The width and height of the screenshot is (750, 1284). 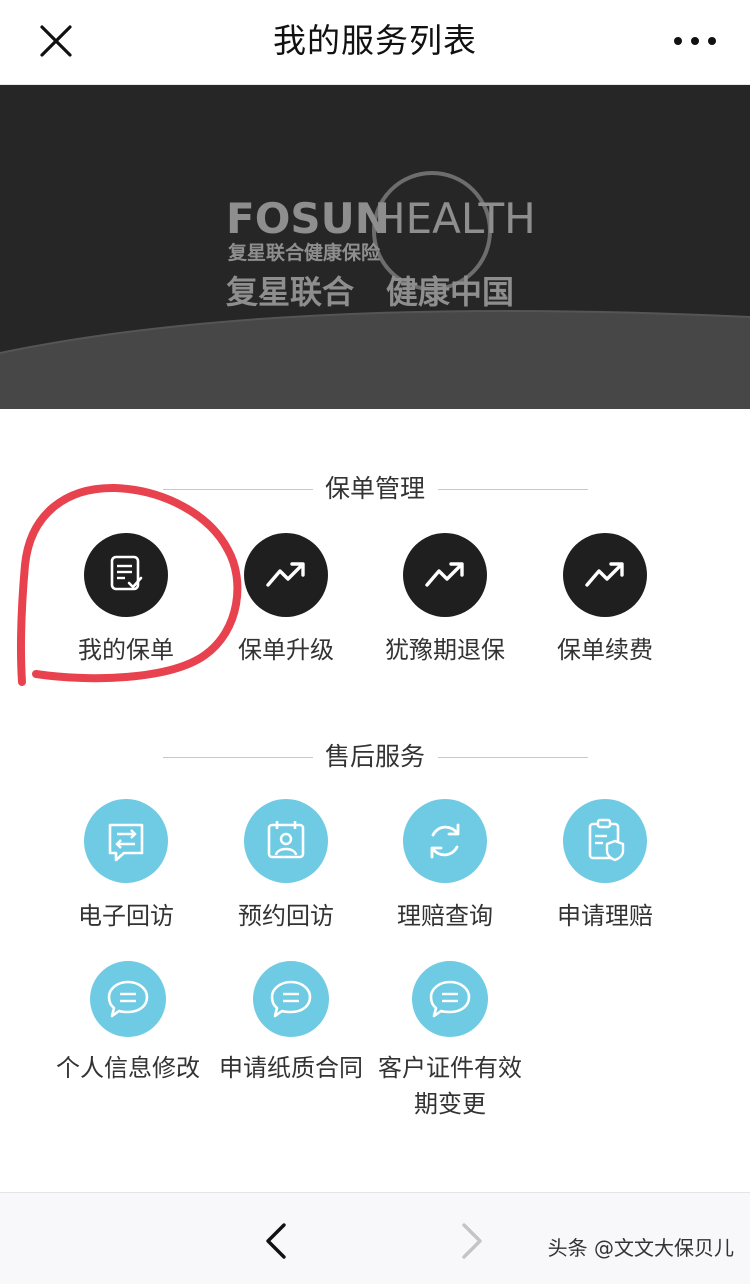 What do you see at coordinates (128, 1068) in the screenshot?
I see `item-label: 个人信息修改` at bounding box center [128, 1068].